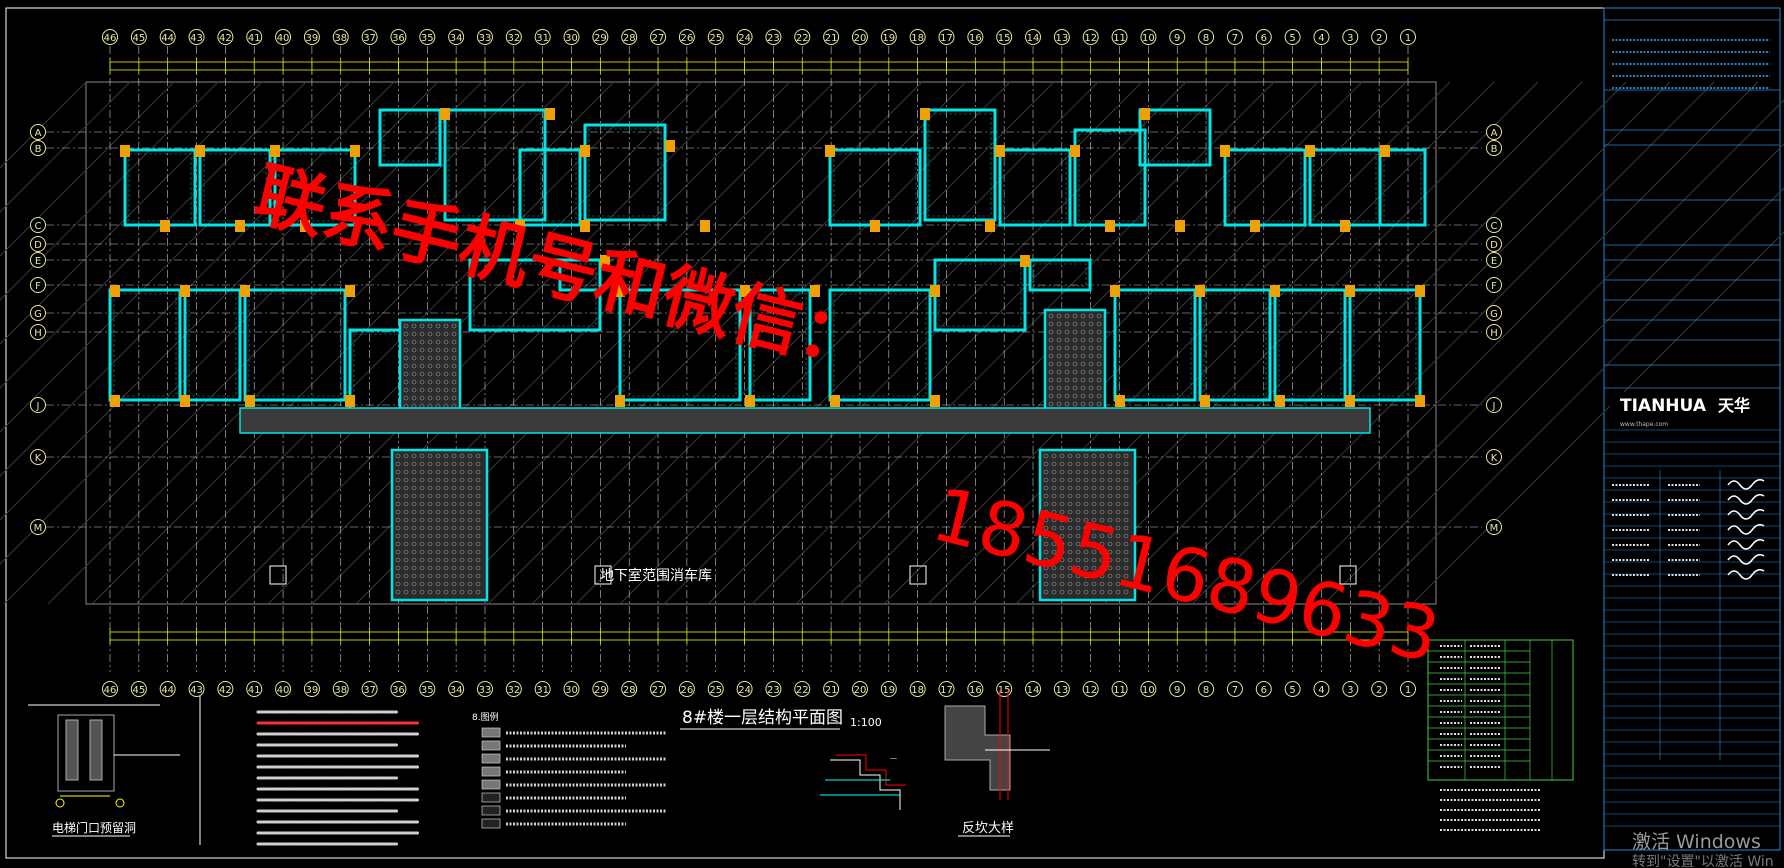  What do you see at coordinates (1090, 38) in the screenshot?
I see `grid-bubble-label: 12` at bounding box center [1090, 38].